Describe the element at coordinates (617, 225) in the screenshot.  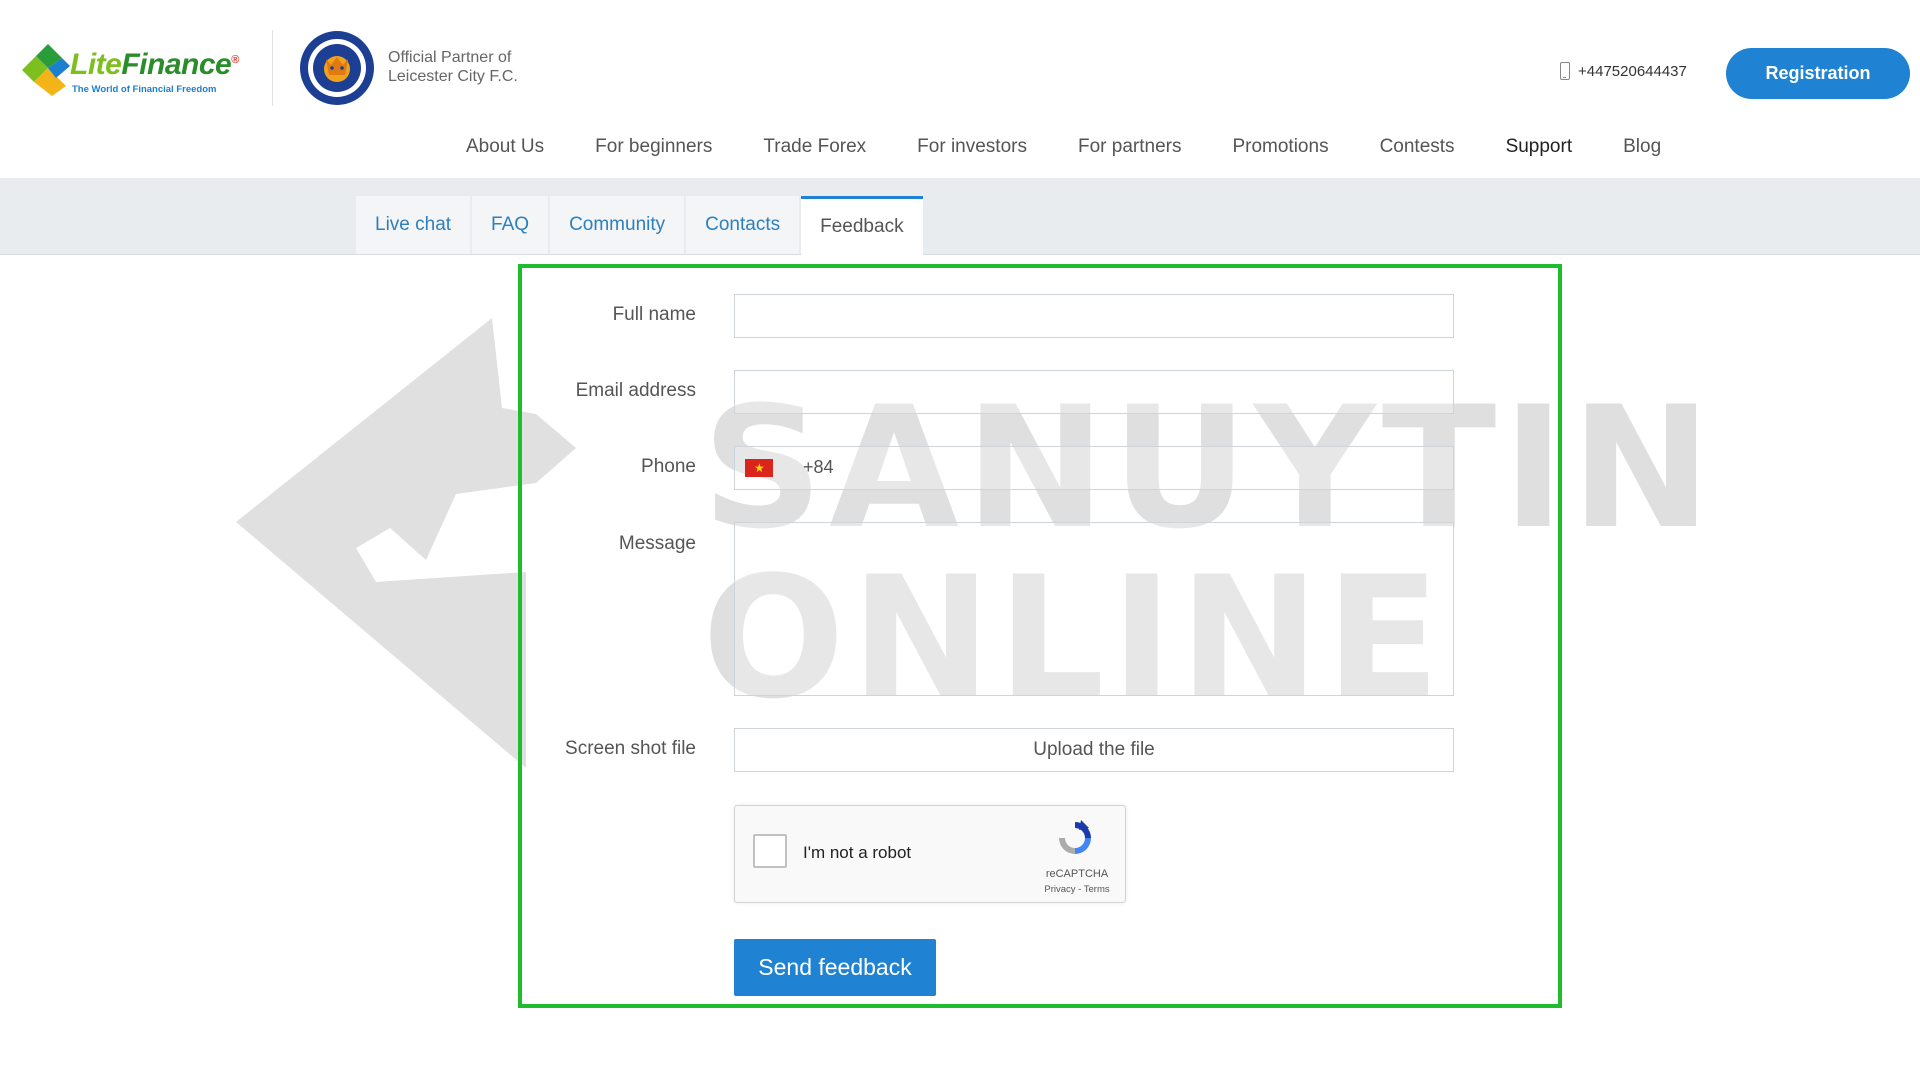
I see `tab-community: Community` at that location.